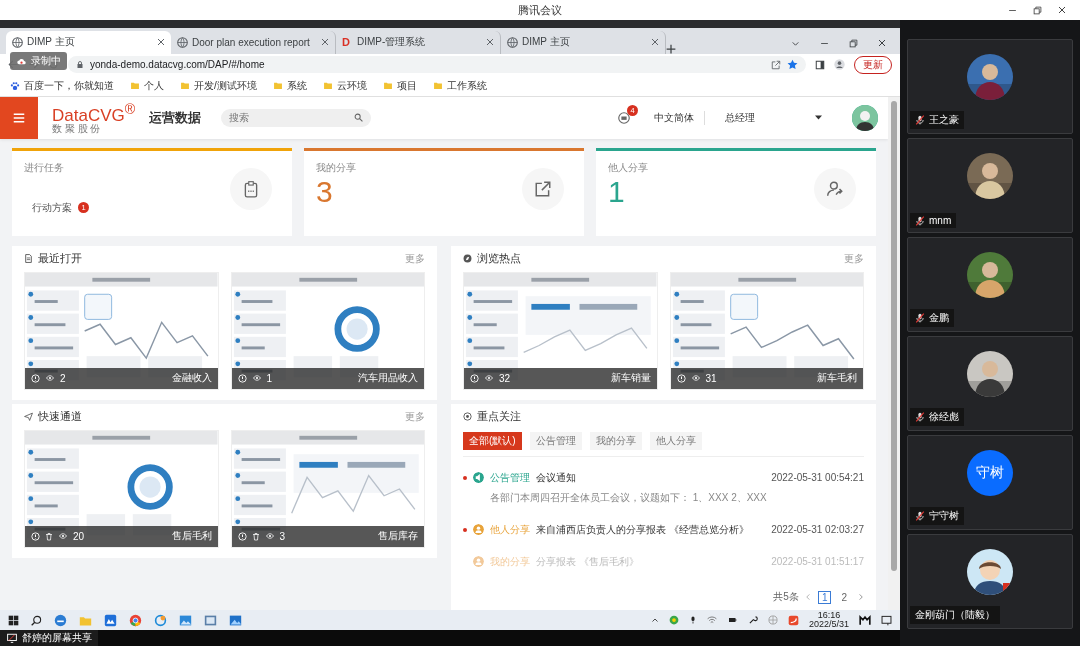 The width and height of the screenshot is (1080, 646). Describe the element at coordinates (94, 118) in the screenshot. I see `logo: DataCVG$^{®}$ 数 聚 股 份` at that location.